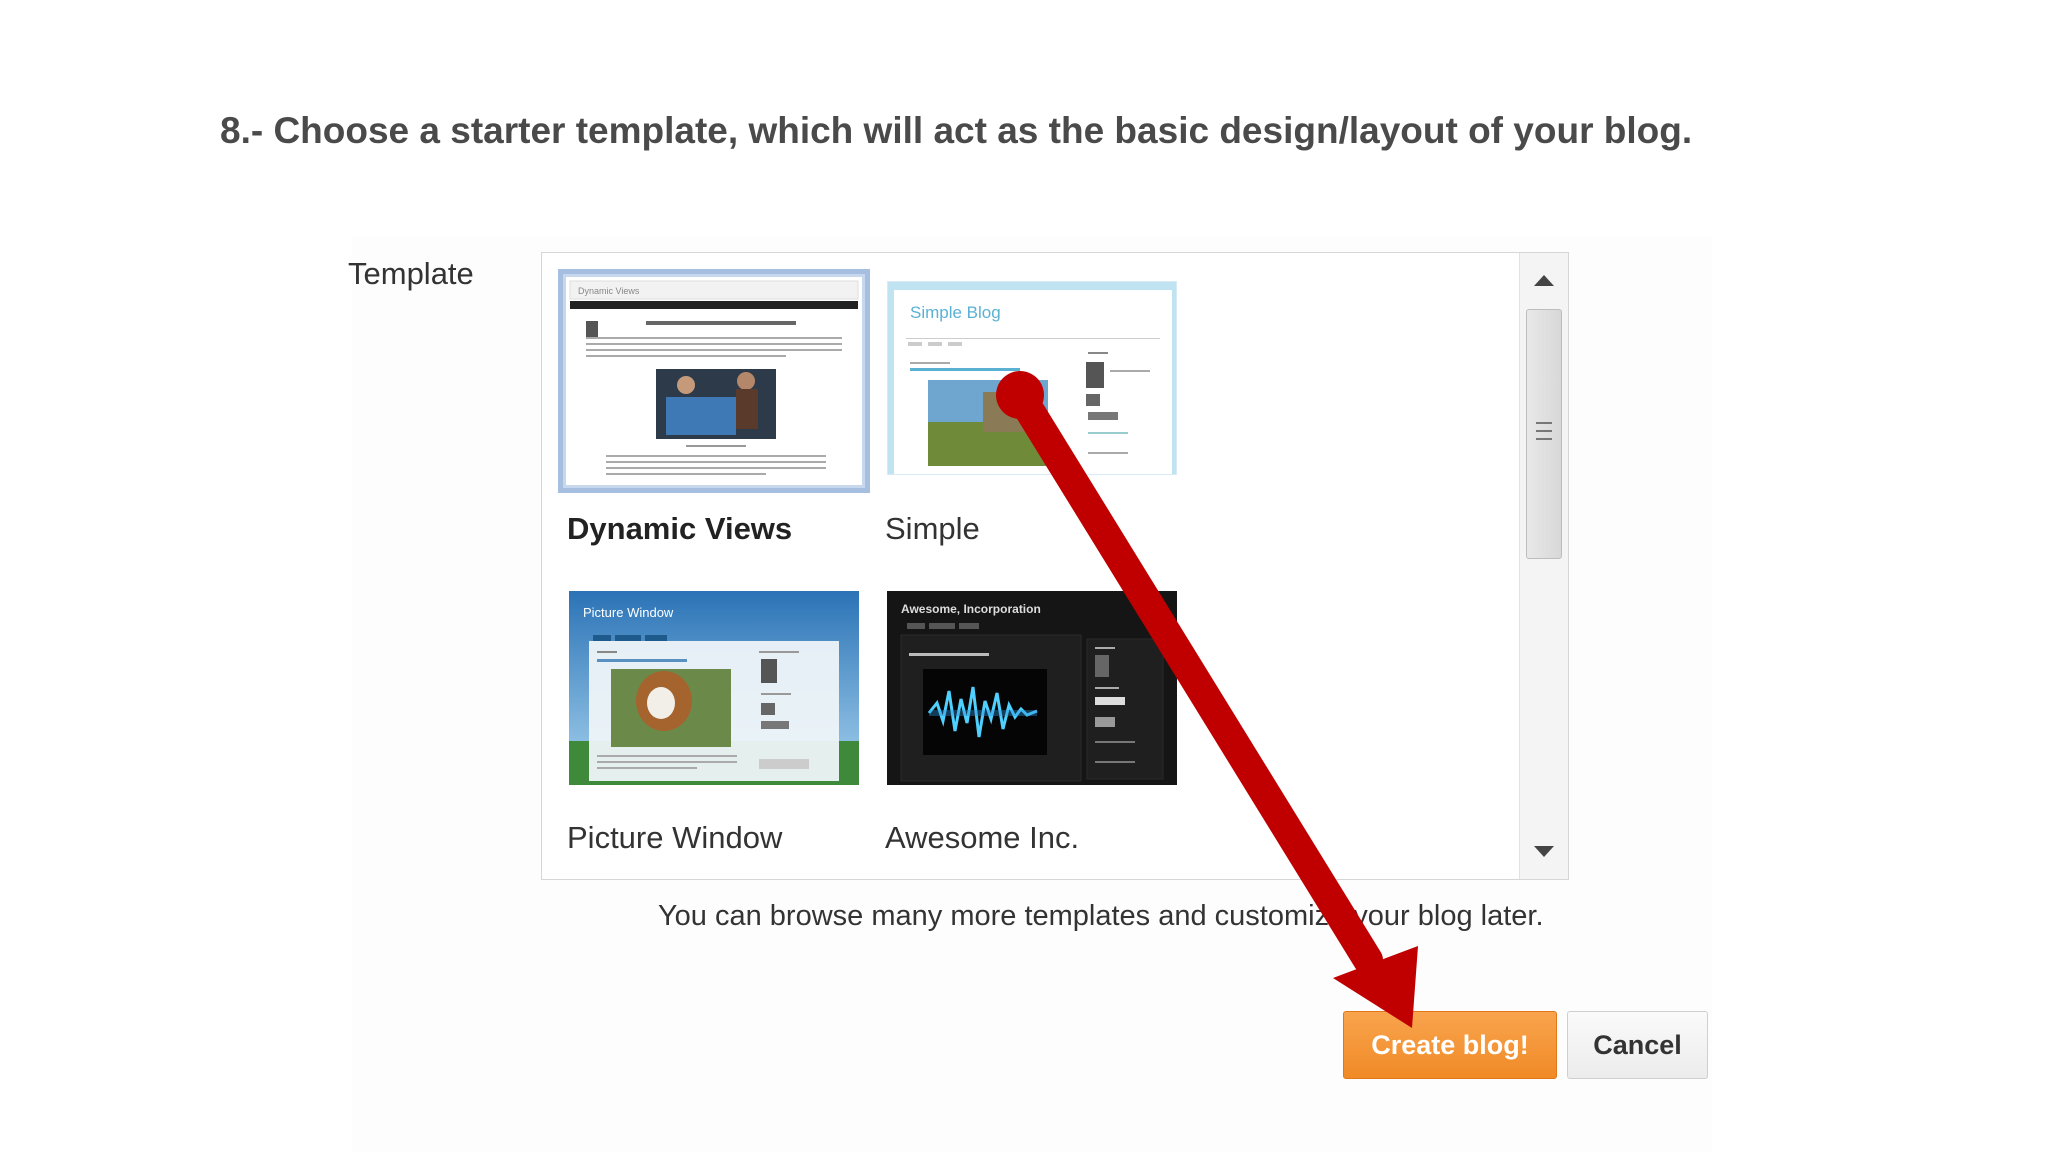  What do you see at coordinates (609, 291) in the screenshot?
I see `dynamic-views-thumb-title: Dynamic Views` at bounding box center [609, 291].